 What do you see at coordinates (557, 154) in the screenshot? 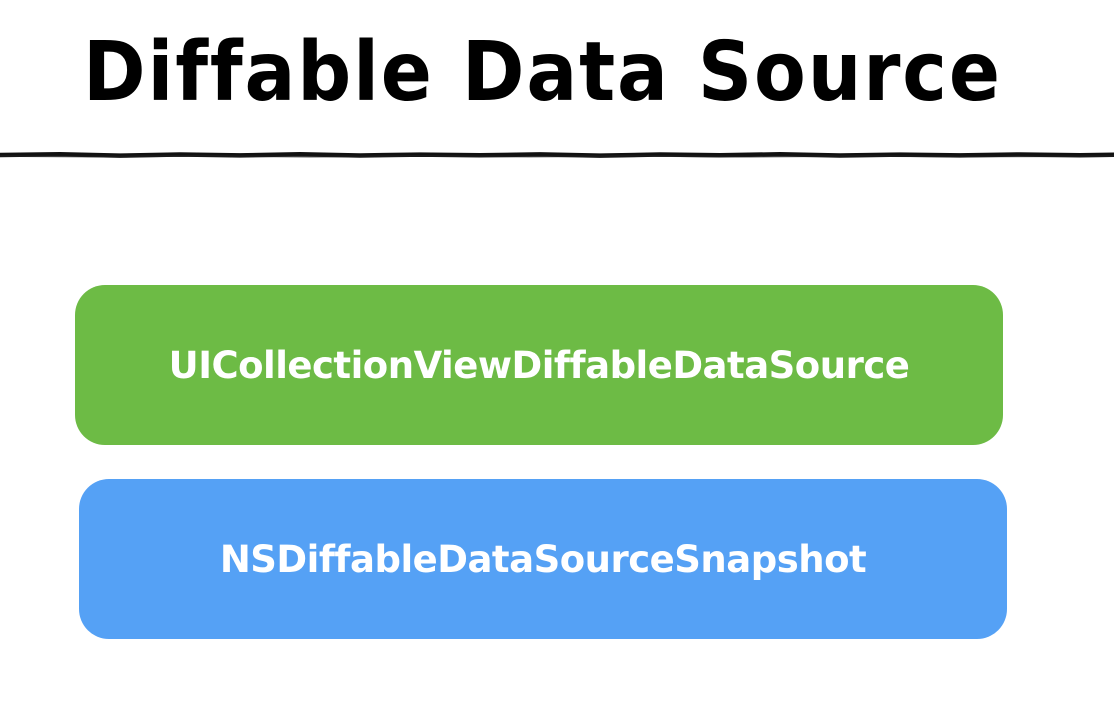
I see `title-divider` at bounding box center [557, 154].